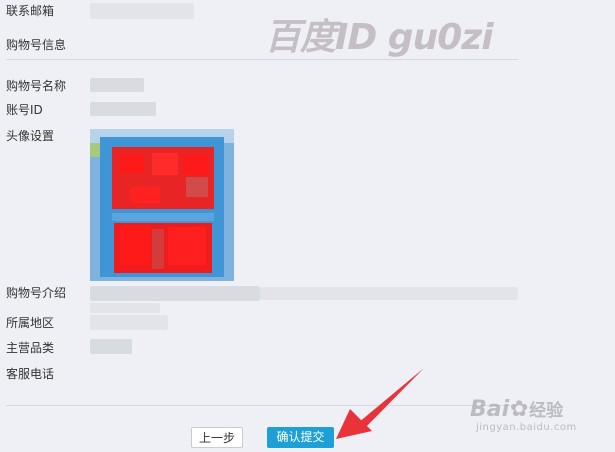  I want to click on avatar-image, so click(162, 205).